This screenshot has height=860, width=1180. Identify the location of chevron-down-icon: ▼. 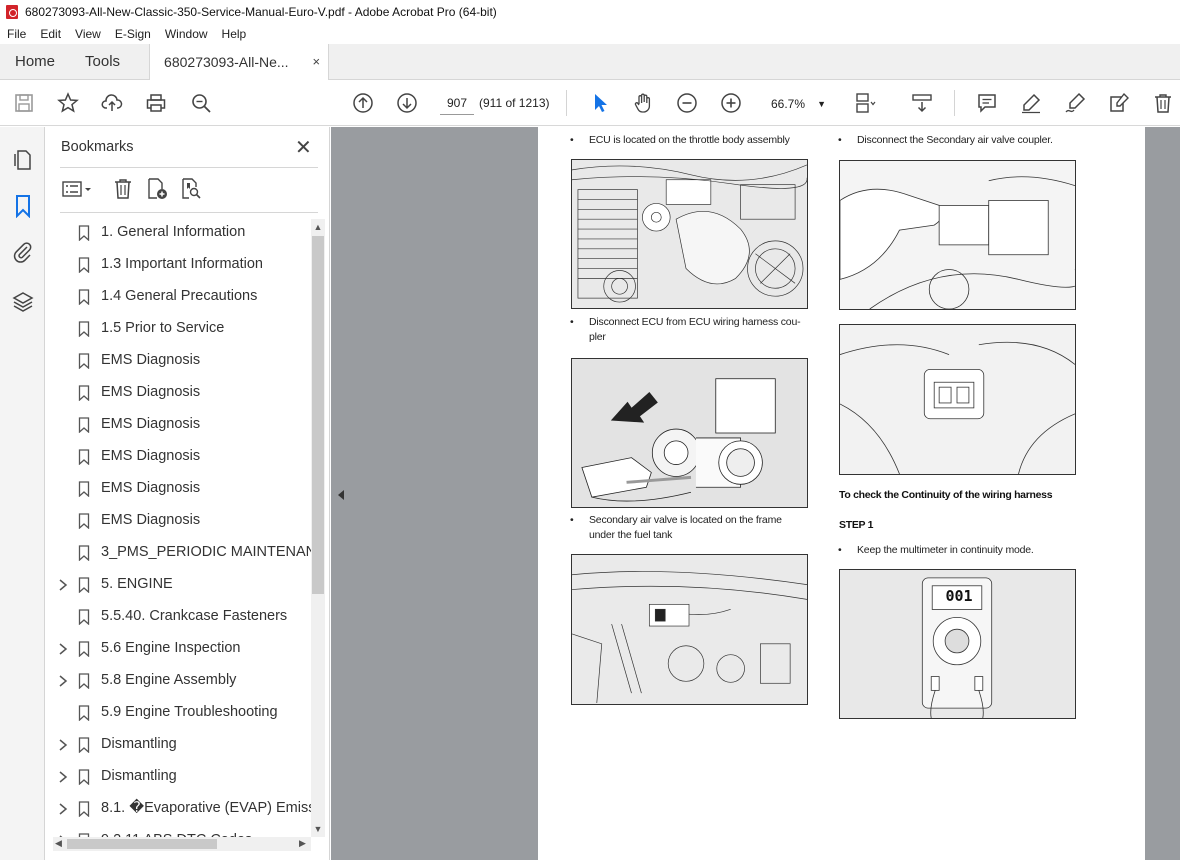
(821, 104).